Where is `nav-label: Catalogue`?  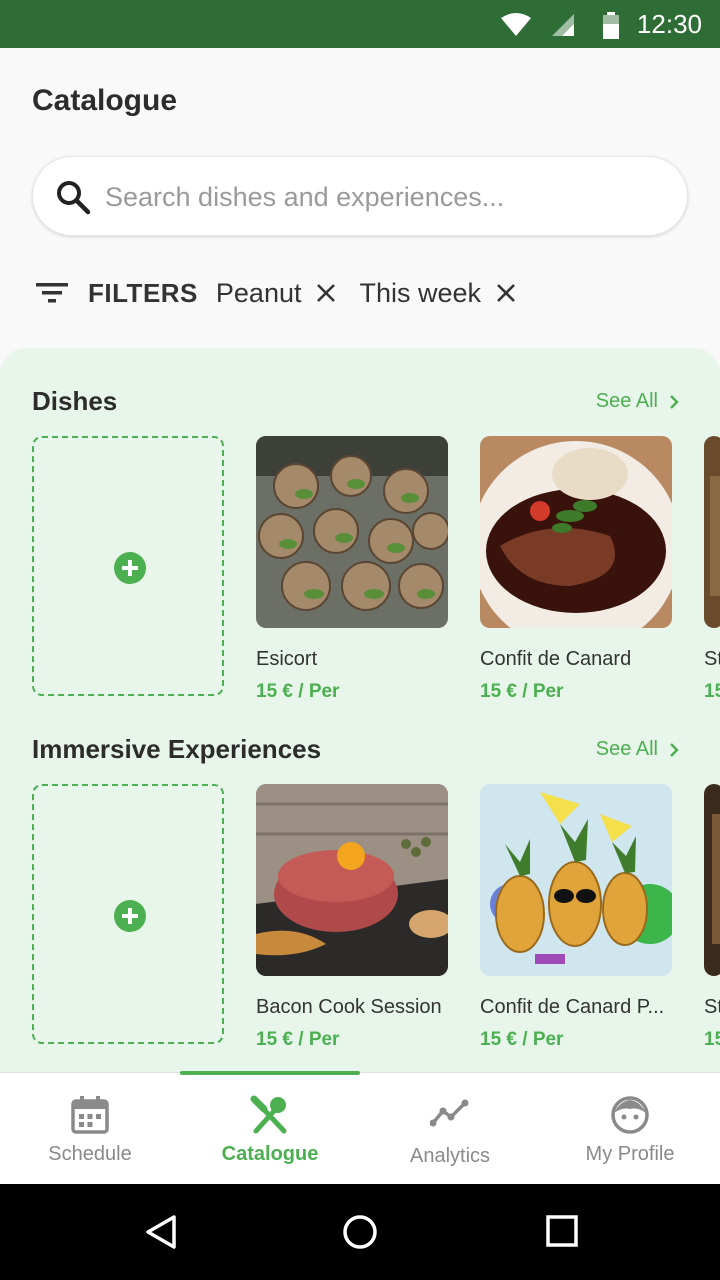
nav-label: Catalogue is located at coordinates (270, 1154).